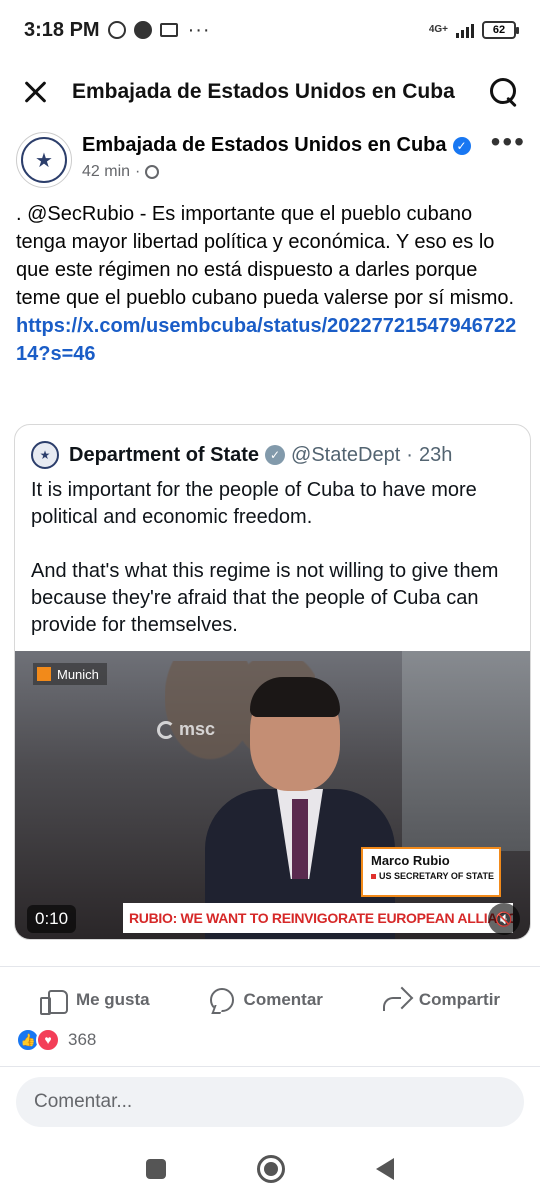 The image size is (540, 1200). Describe the element at coordinates (435, 454) in the screenshot. I see `tweet-time: 23h` at that location.